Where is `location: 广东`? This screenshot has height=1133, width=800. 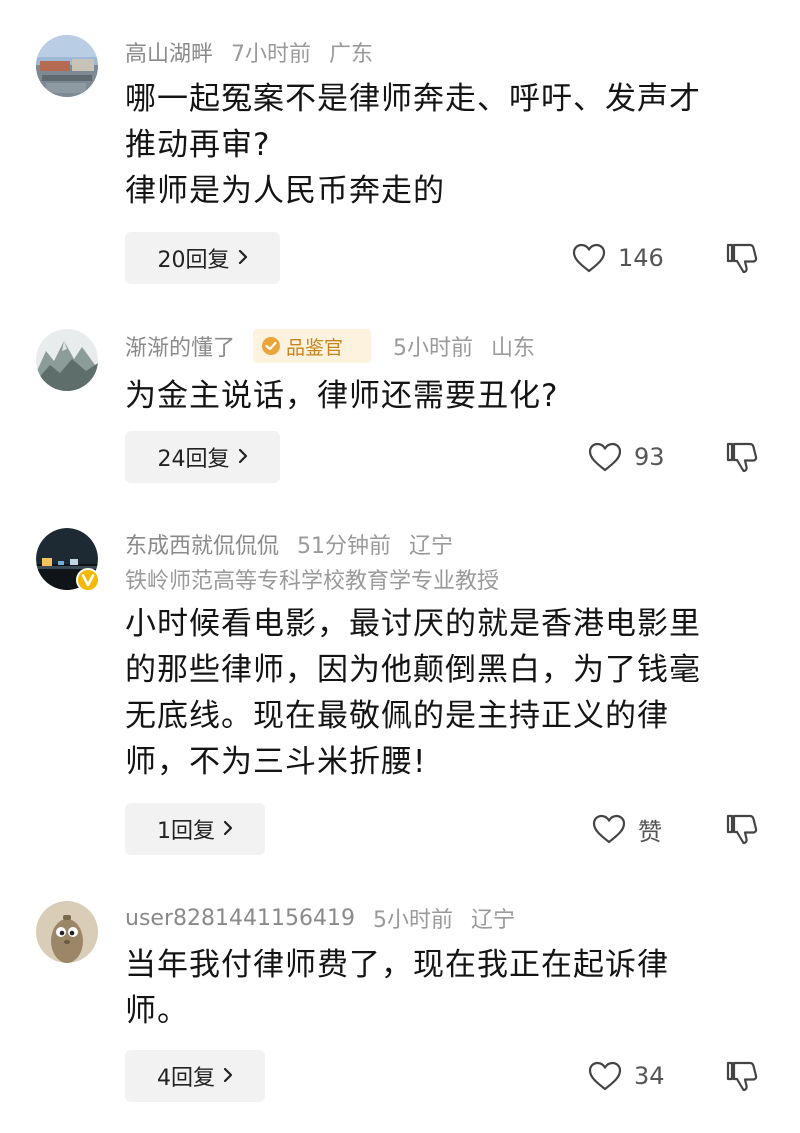 location: 广东 is located at coordinates (351, 54).